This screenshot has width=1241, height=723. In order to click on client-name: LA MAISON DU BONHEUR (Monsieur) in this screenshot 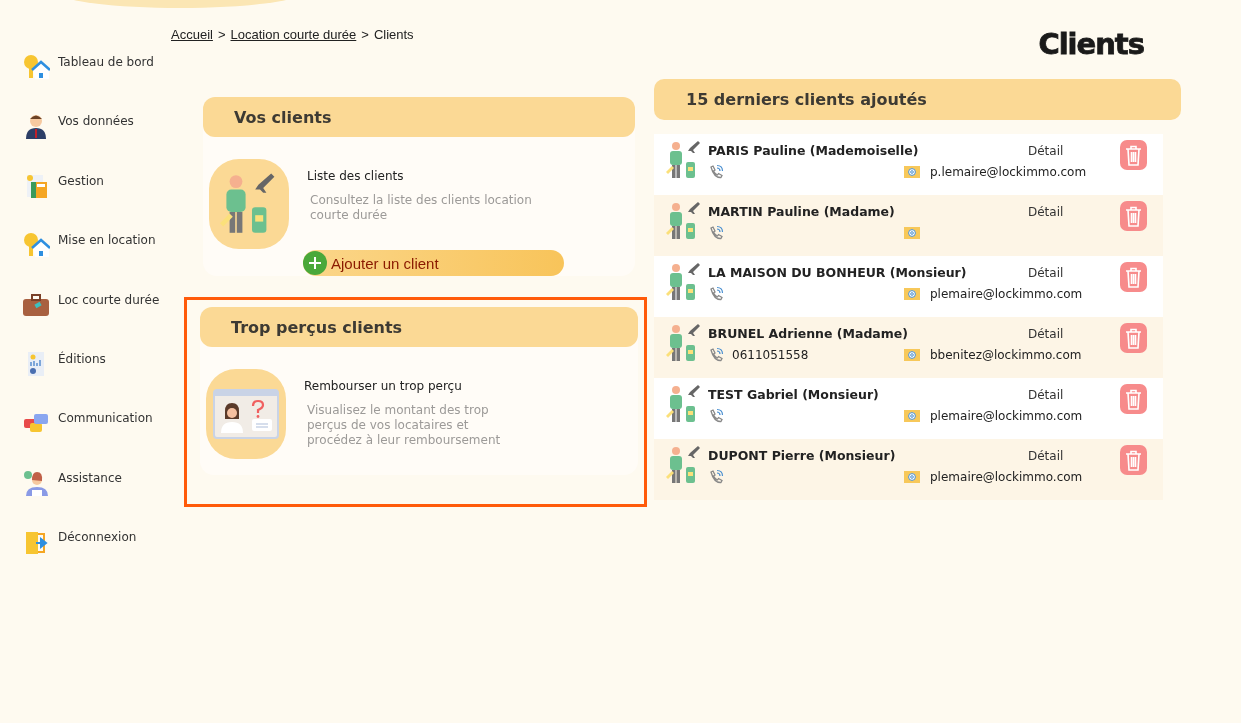, I will do `click(838, 272)`.